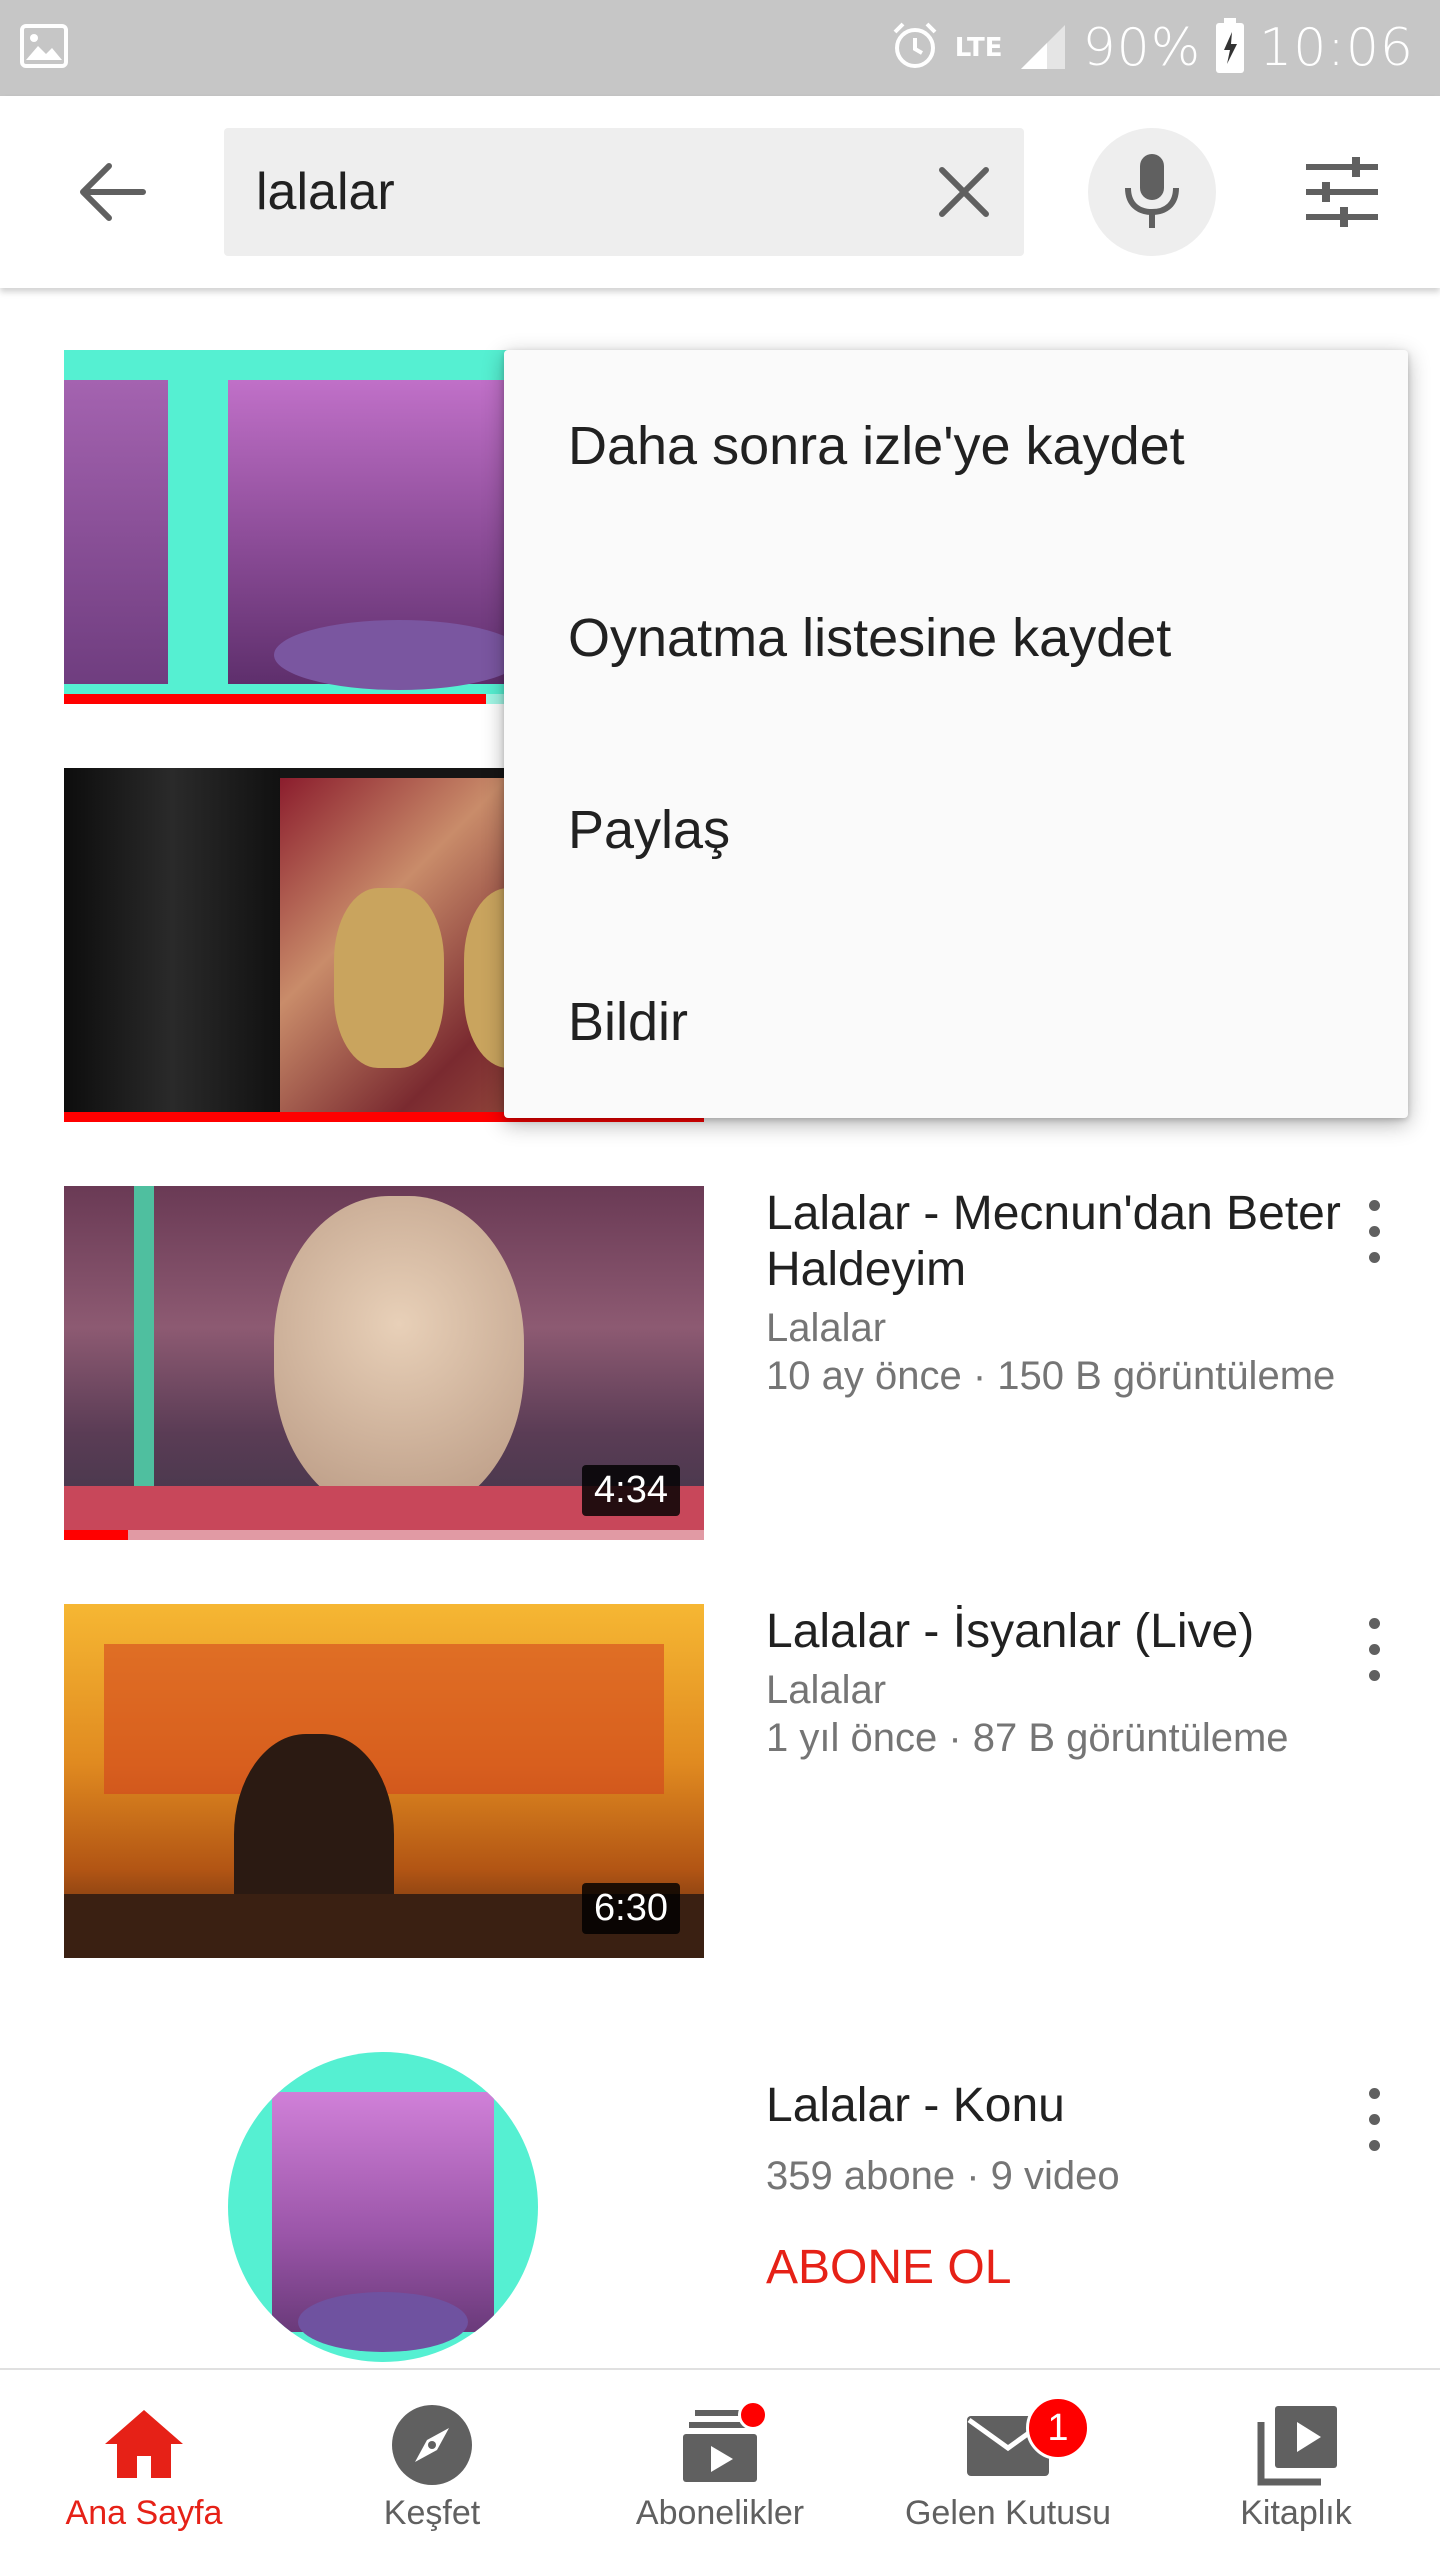 This screenshot has height=2560, width=1440. Describe the element at coordinates (956, 446) in the screenshot. I see `menu-item-watch-later: Daha sonra izle'ye kaydet` at that location.